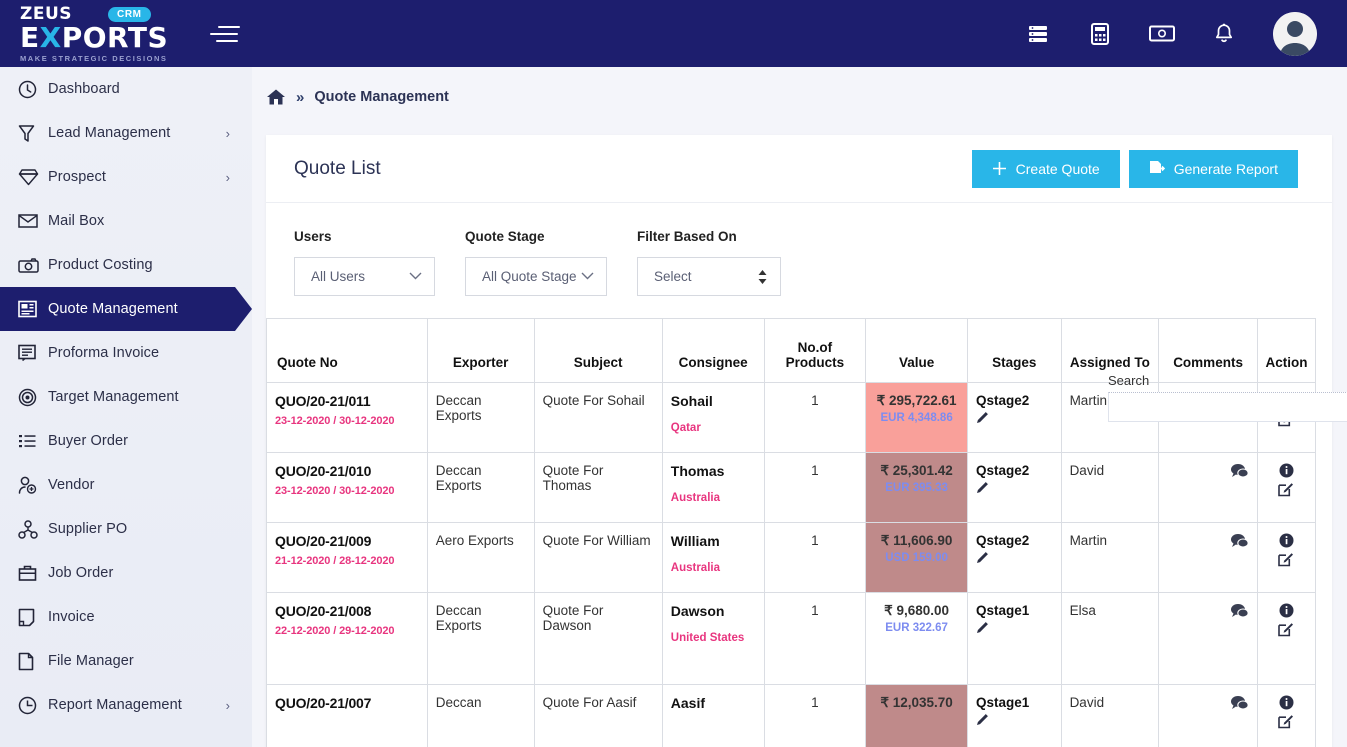 This screenshot has width=1347, height=747. Describe the element at coordinates (598, 417) in the screenshot. I see `cell-subject: Quote For Sohail` at that location.